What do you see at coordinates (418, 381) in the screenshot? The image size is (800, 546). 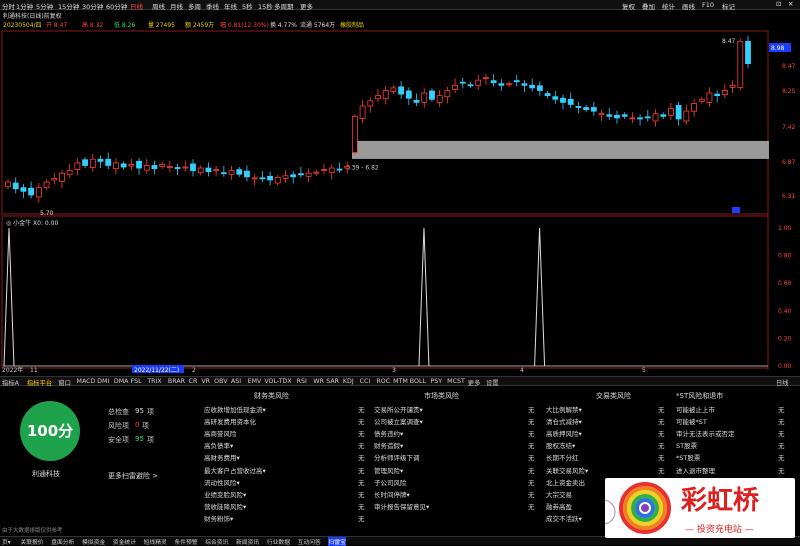 I see `indicator-tab-22: BOLL` at bounding box center [418, 381].